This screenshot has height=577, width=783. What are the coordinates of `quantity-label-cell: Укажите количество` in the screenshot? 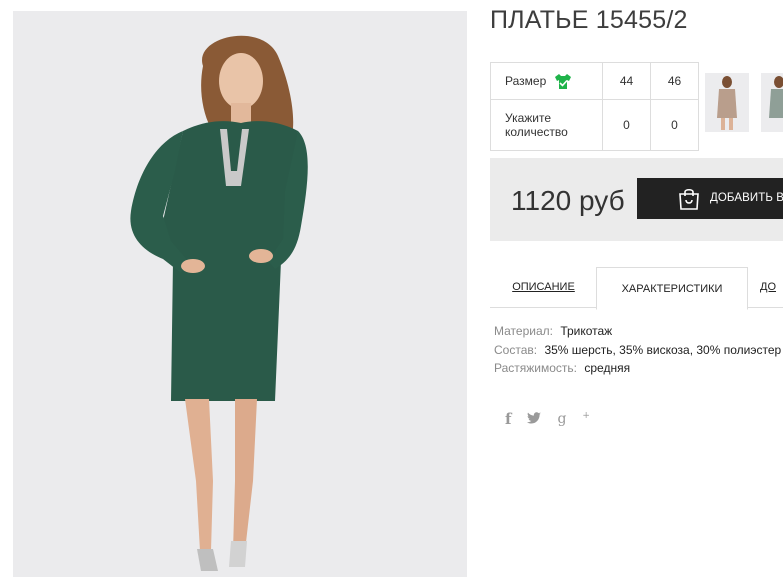 It's located at (546, 125).